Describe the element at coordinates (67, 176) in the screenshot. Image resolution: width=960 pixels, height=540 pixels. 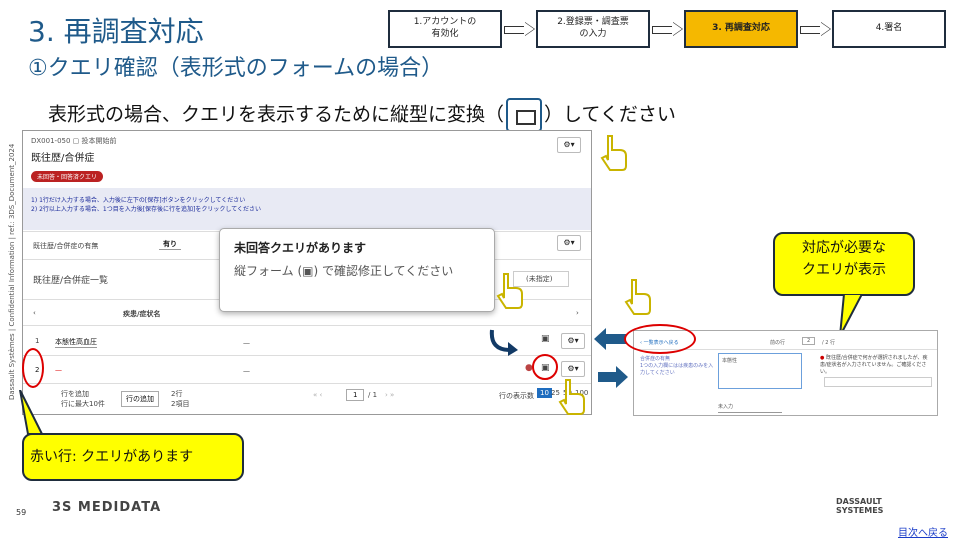
I see `query-badge: 未回答・回答済クエリ` at that location.